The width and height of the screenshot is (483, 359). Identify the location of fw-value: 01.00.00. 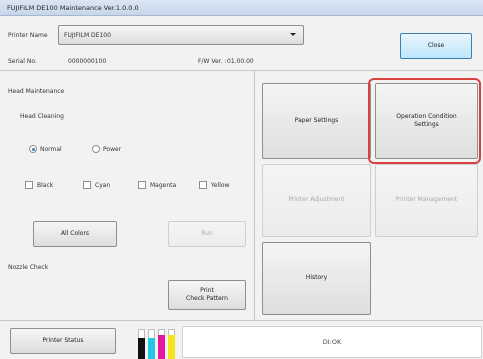
(240, 61).